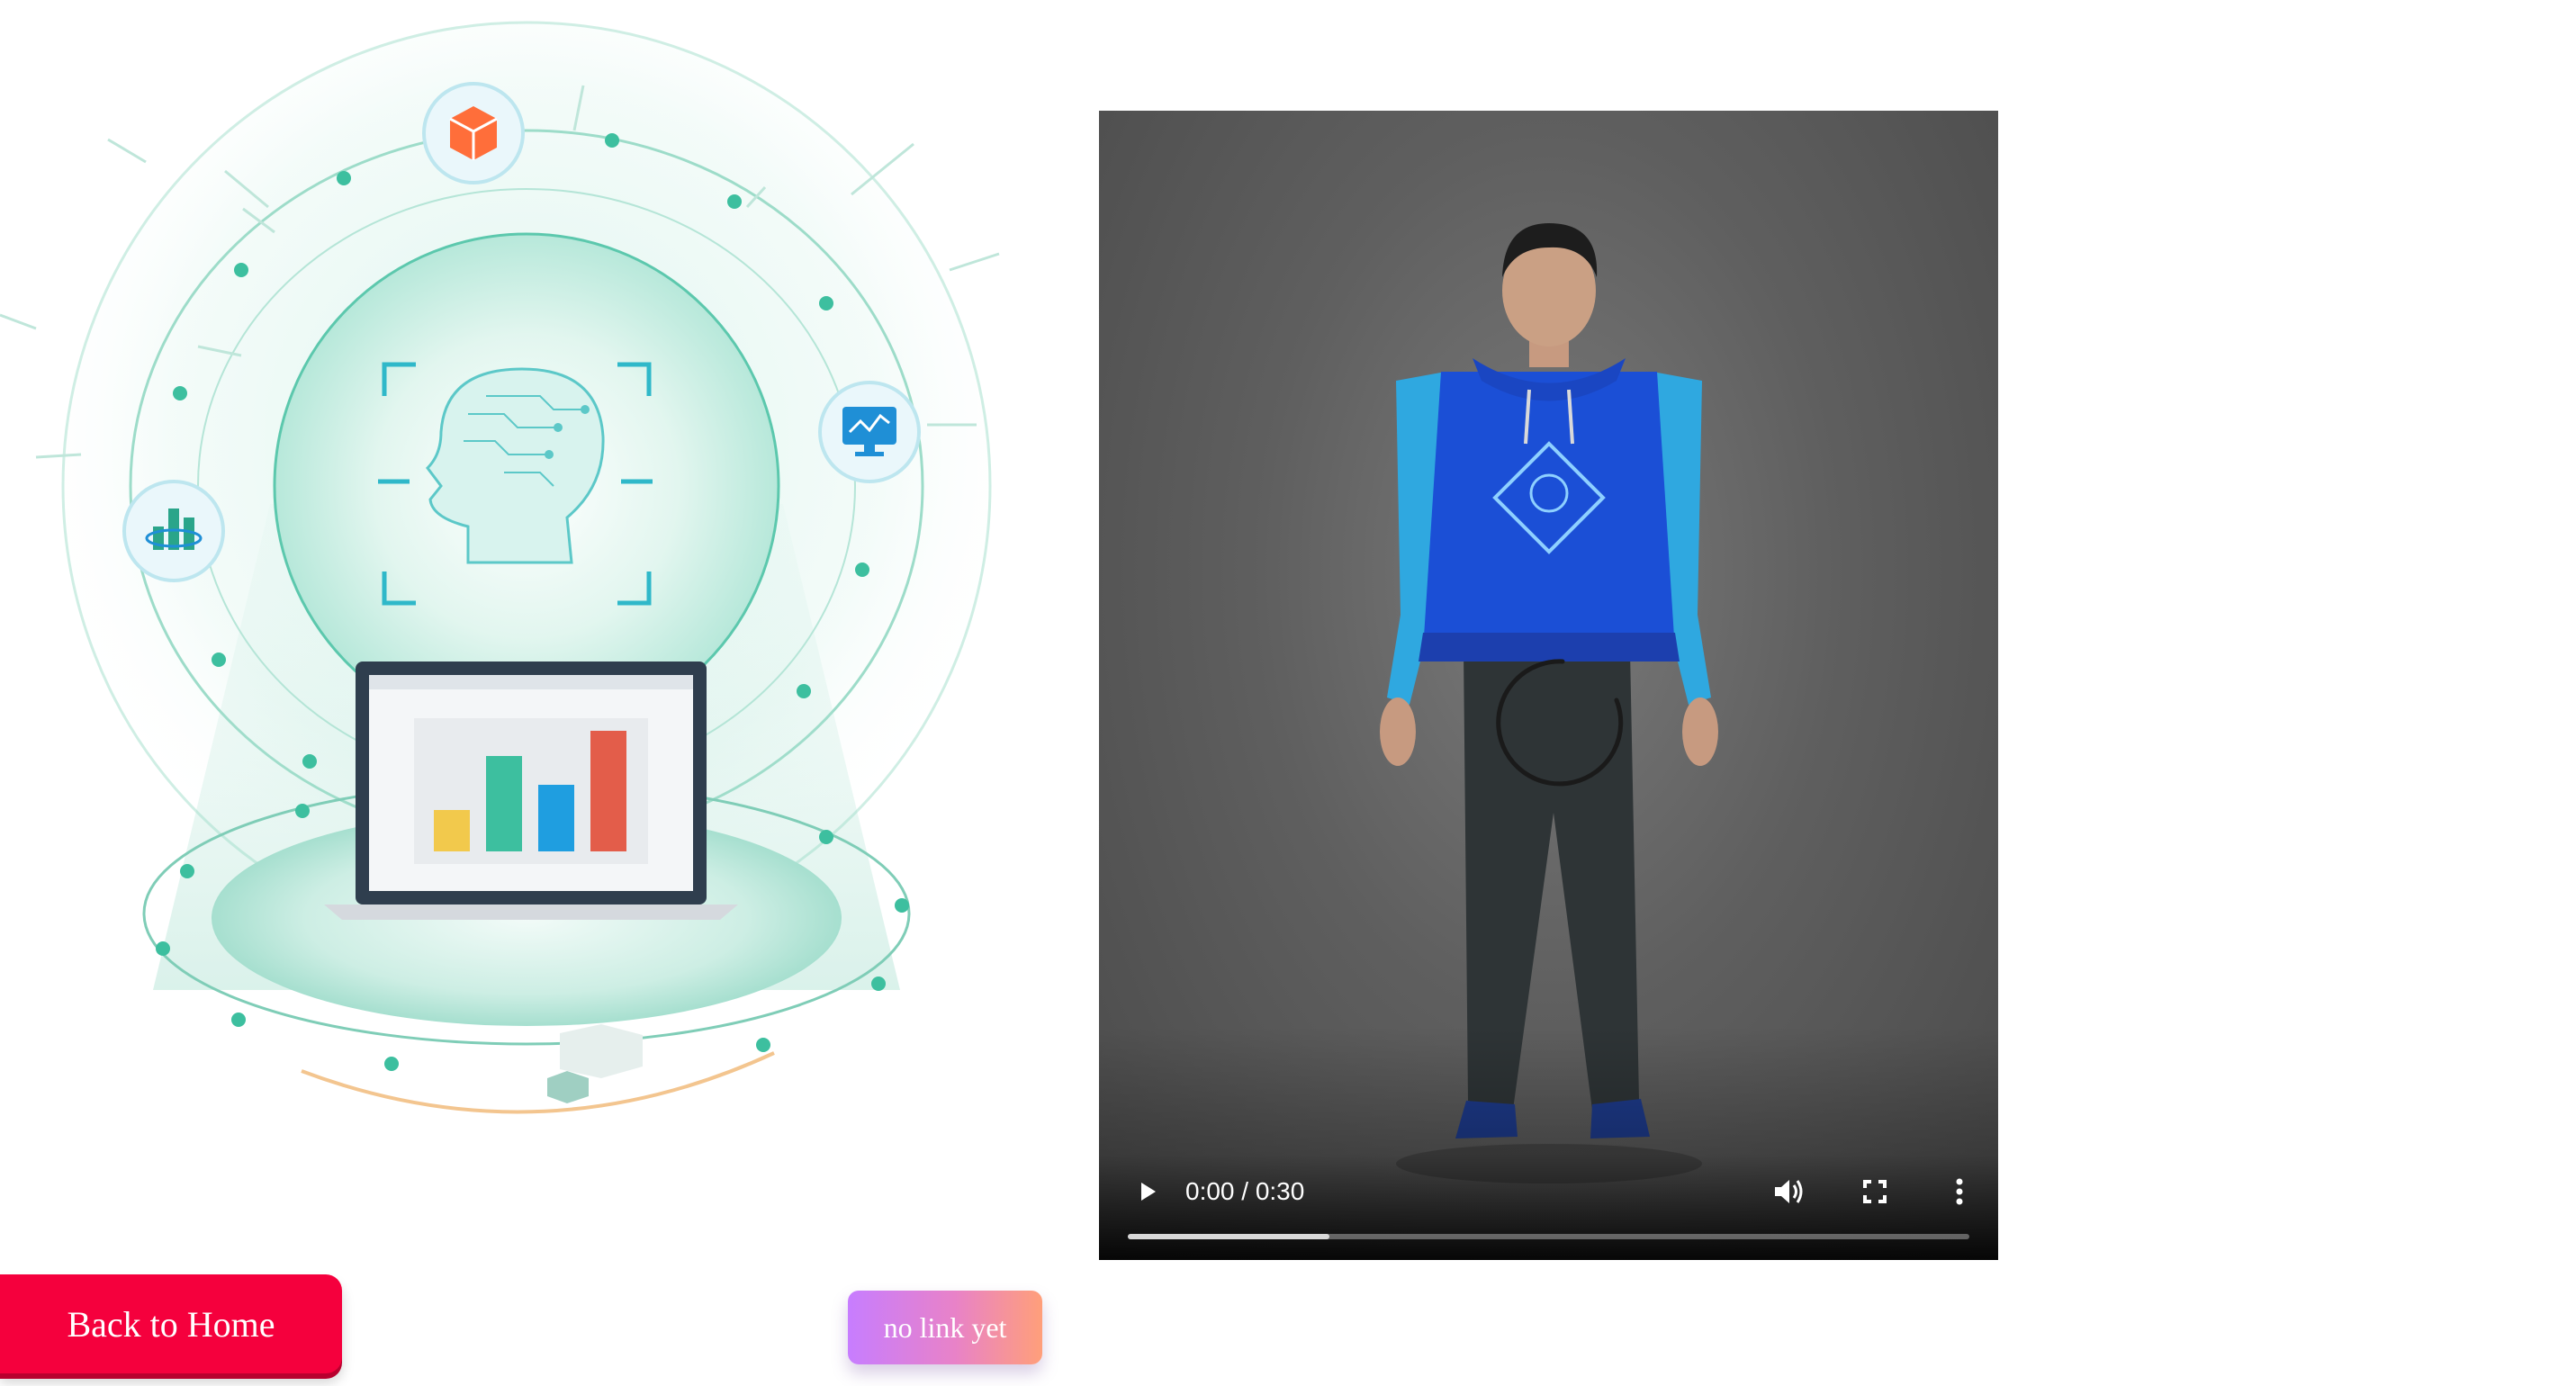 The image size is (2576, 1386). What do you see at coordinates (1548, 1236) in the screenshot?
I see `video-progress-bar` at bounding box center [1548, 1236].